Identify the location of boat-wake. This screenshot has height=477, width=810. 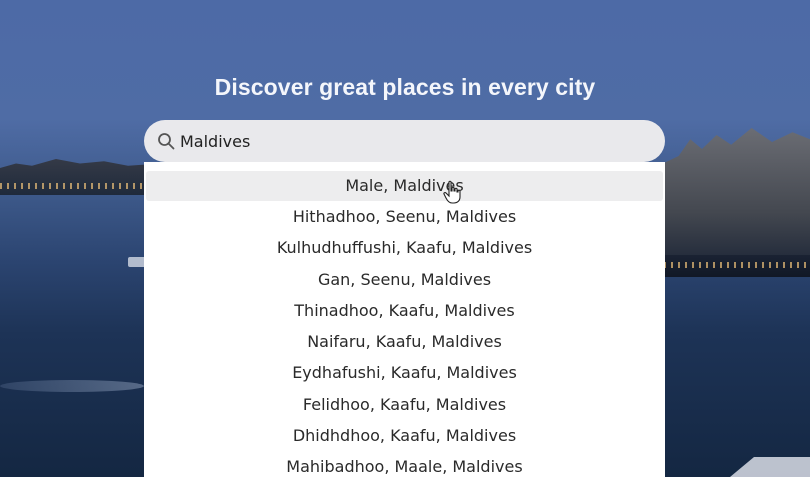
(72, 386).